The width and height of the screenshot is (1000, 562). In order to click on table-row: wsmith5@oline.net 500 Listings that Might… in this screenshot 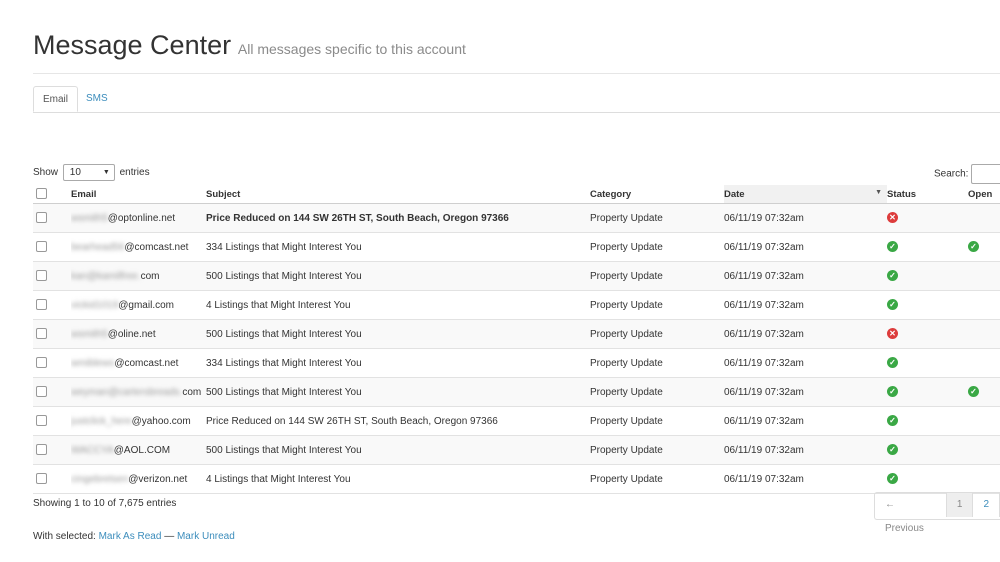, I will do `click(516, 334)`.